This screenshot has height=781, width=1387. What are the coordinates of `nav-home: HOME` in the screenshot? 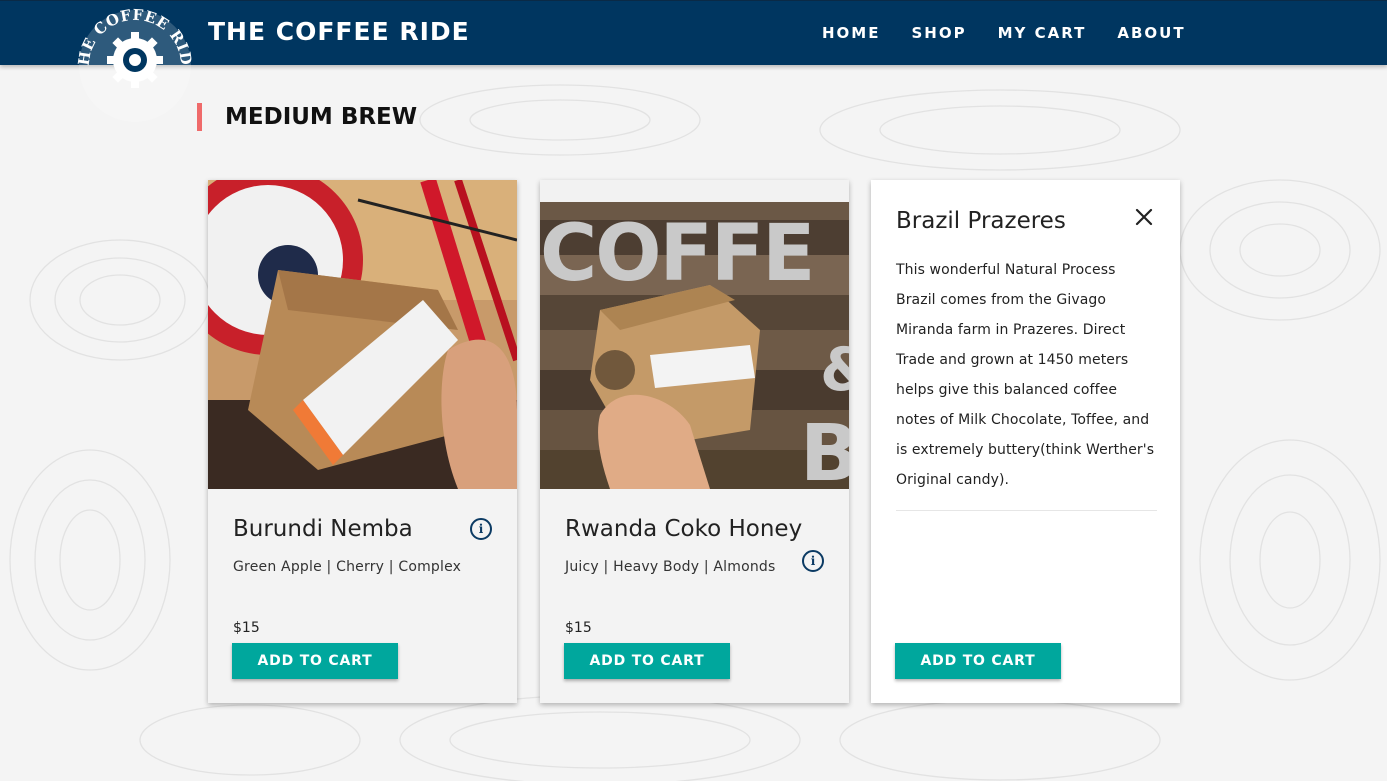 It's located at (851, 33).